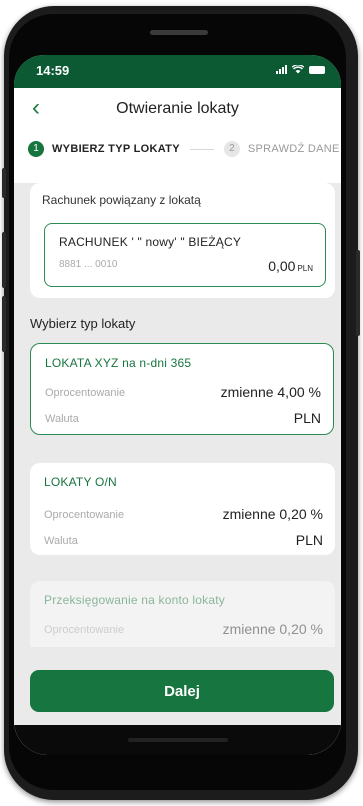 The height and width of the screenshot is (806, 363). I want to click on balance-amount: 0,00, so click(282, 266).